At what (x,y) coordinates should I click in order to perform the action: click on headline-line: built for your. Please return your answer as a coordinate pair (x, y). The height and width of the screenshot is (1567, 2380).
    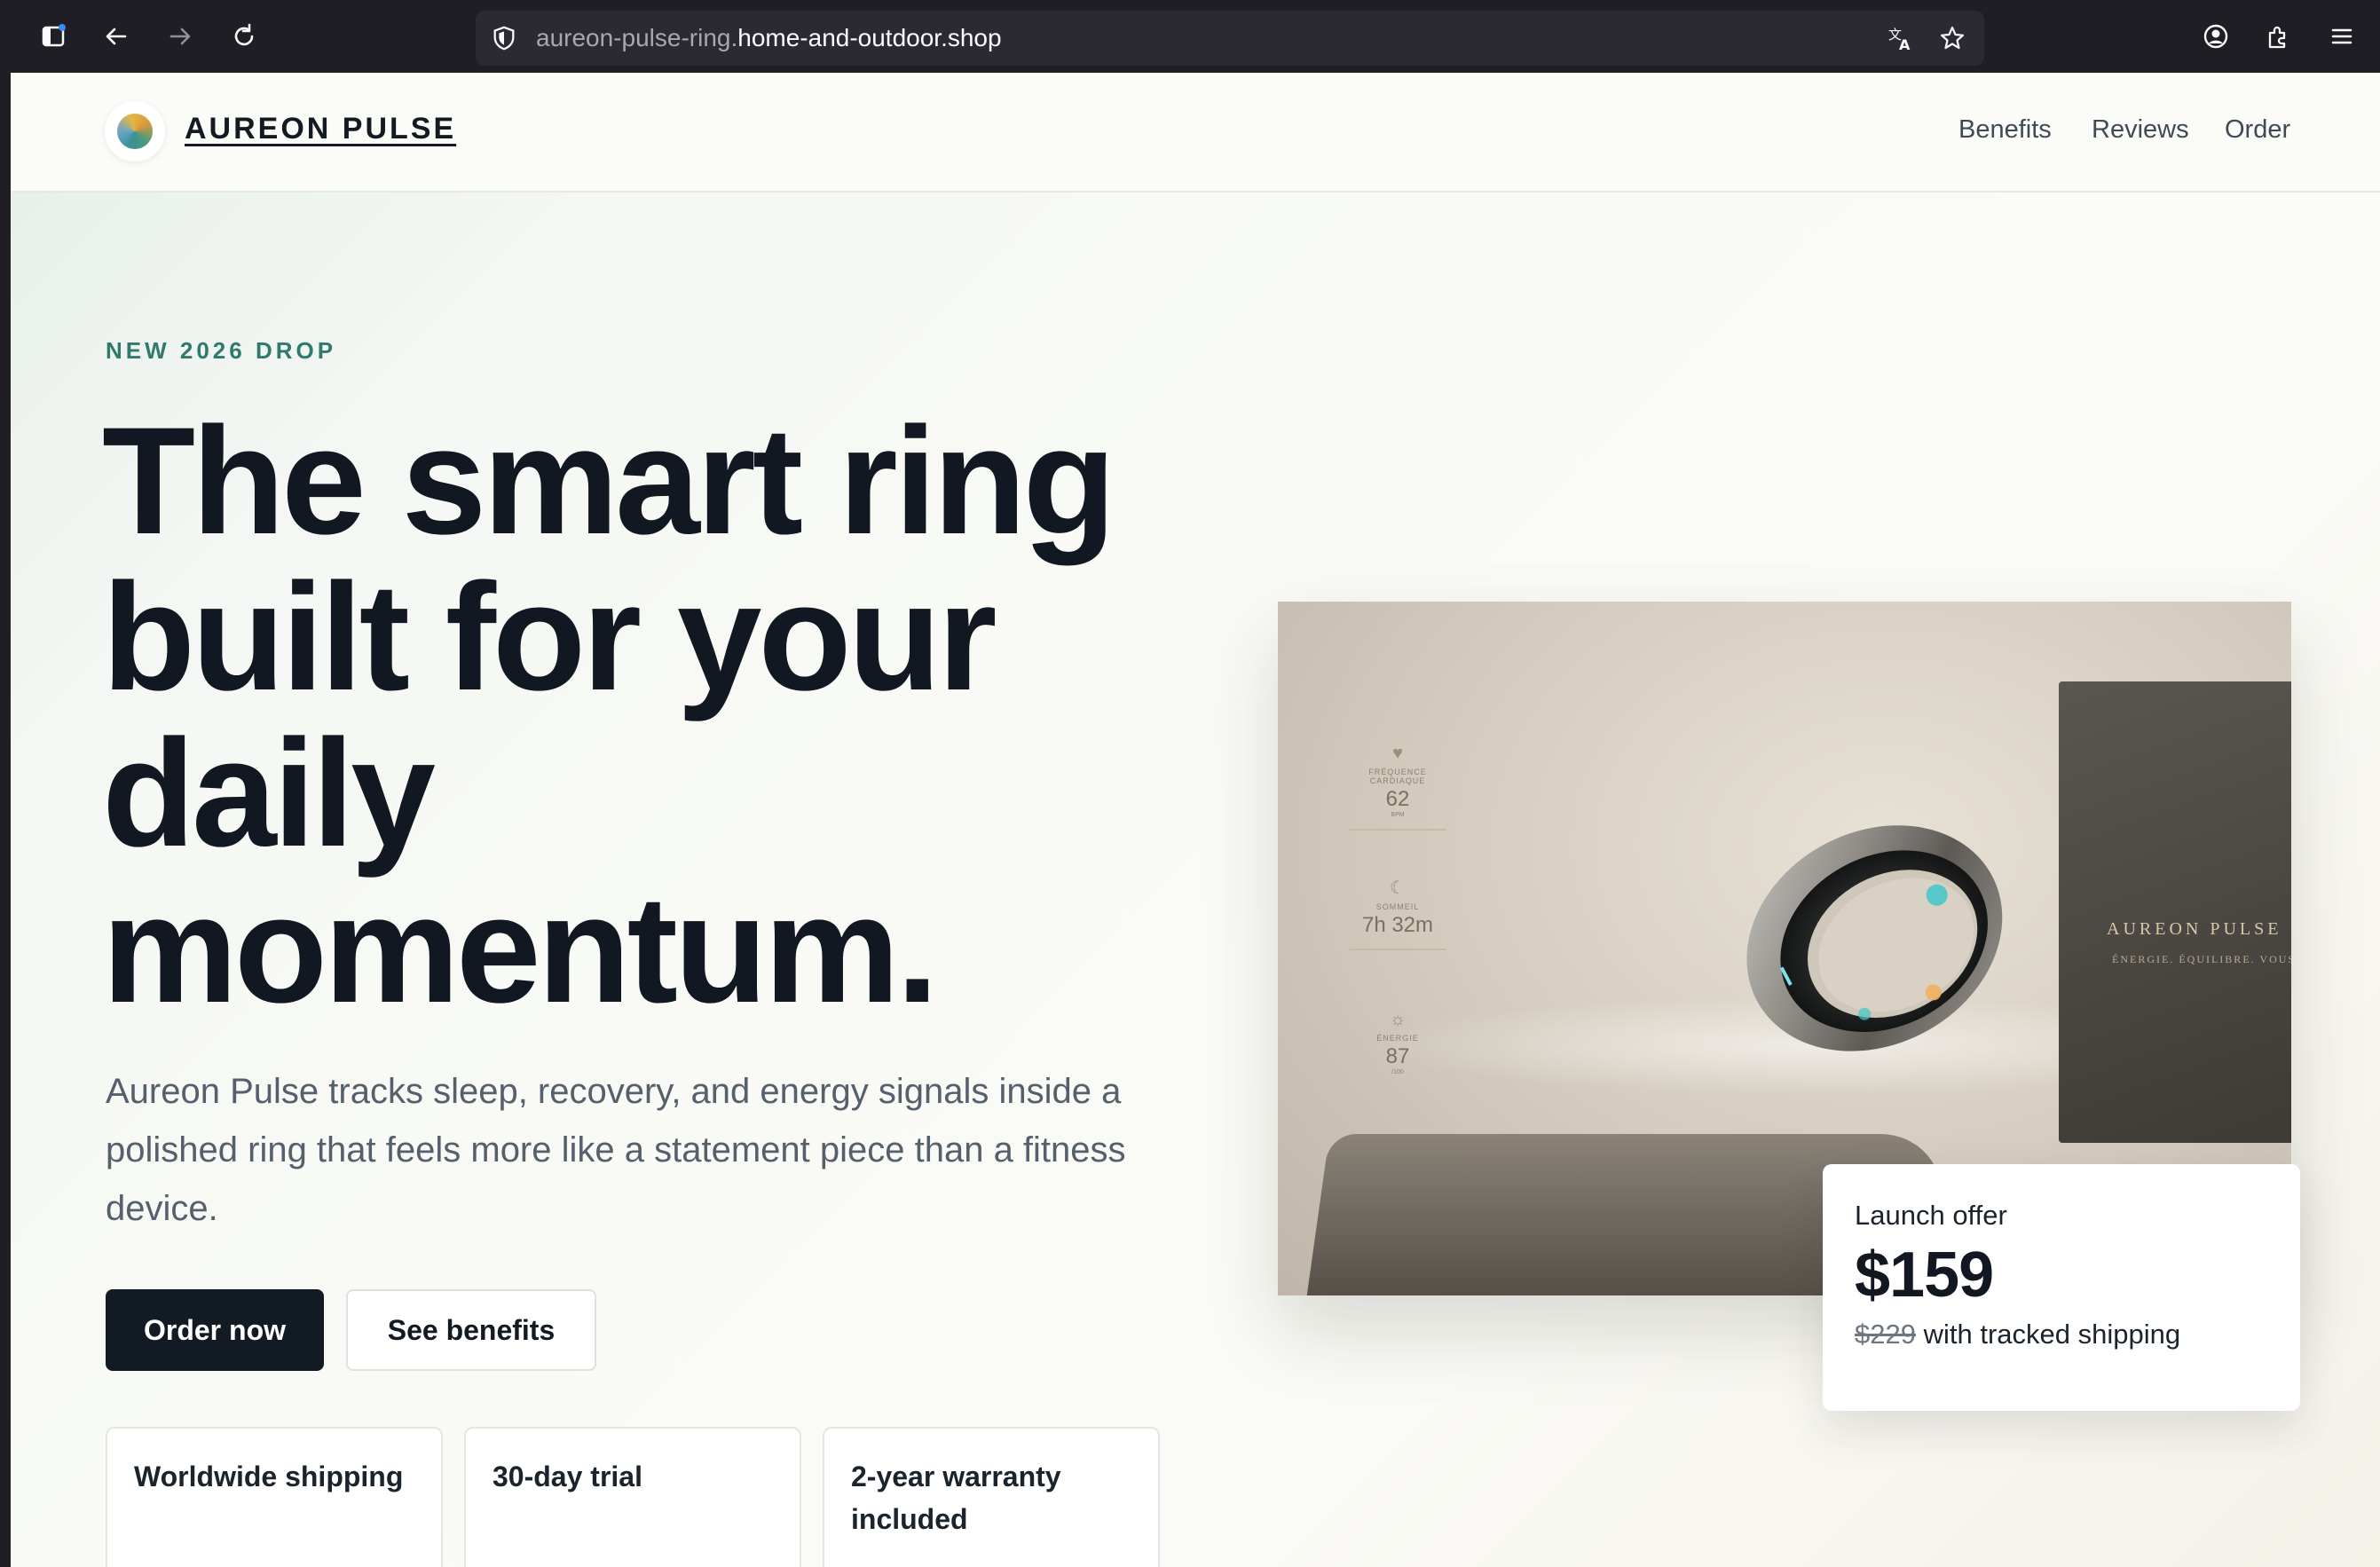
    Looking at the image, I should click on (549, 637).